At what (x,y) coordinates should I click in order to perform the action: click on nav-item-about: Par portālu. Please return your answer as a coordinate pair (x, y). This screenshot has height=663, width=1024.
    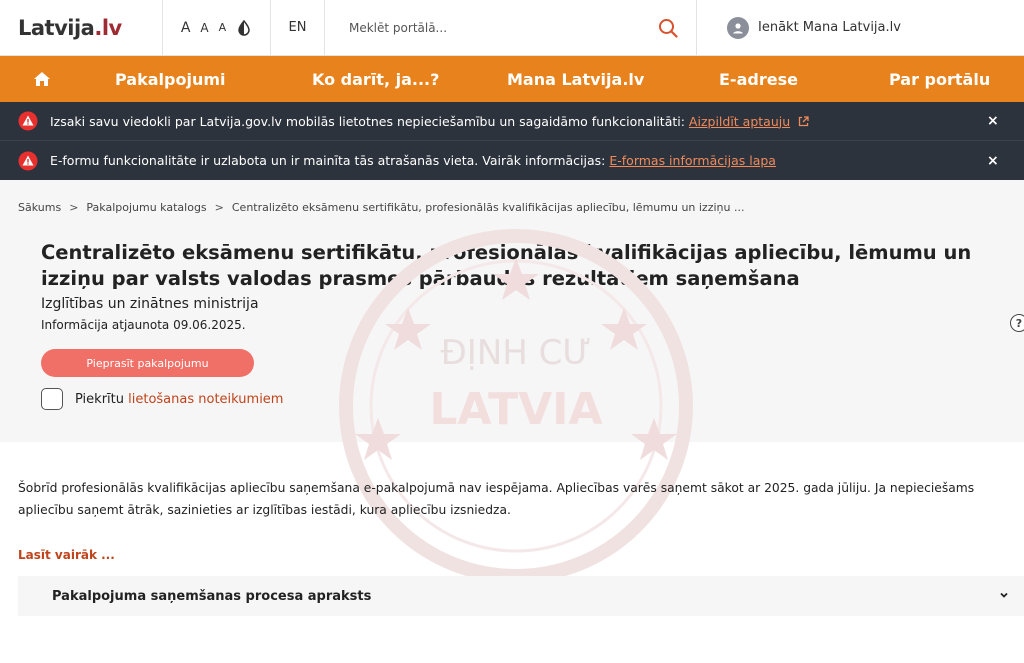
    Looking at the image, I should click on (939, 79).